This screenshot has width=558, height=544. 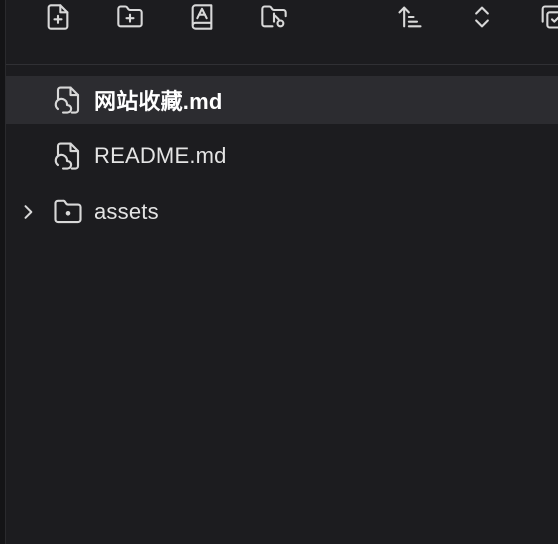 I want to click on file-name: README.md, so click(x=160, y=155).